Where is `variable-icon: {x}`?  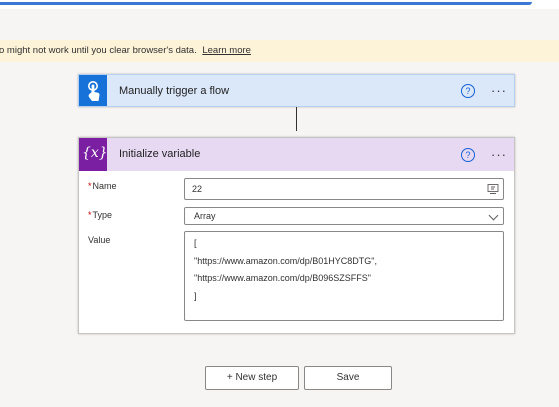
variable-icon: {x} is located at coordinates (93, 154).